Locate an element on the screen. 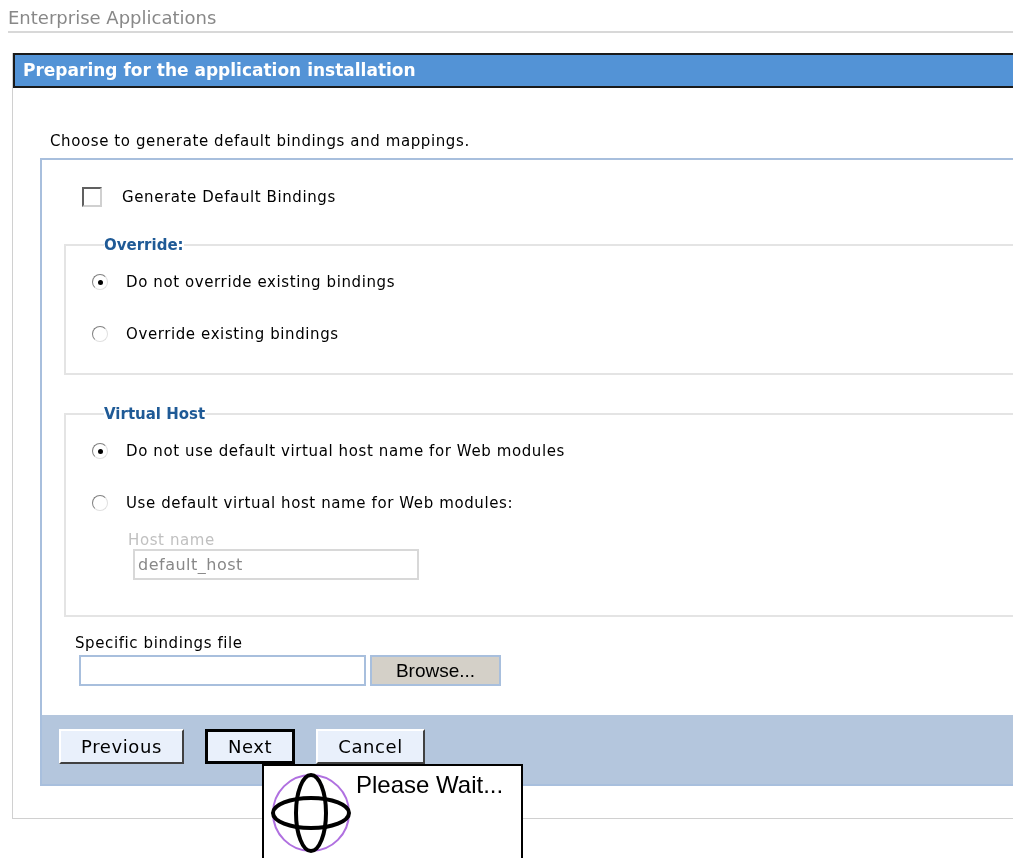 The width and height of the screenshot is (1013, 858). checkbox is located at coordinates (92, 197).